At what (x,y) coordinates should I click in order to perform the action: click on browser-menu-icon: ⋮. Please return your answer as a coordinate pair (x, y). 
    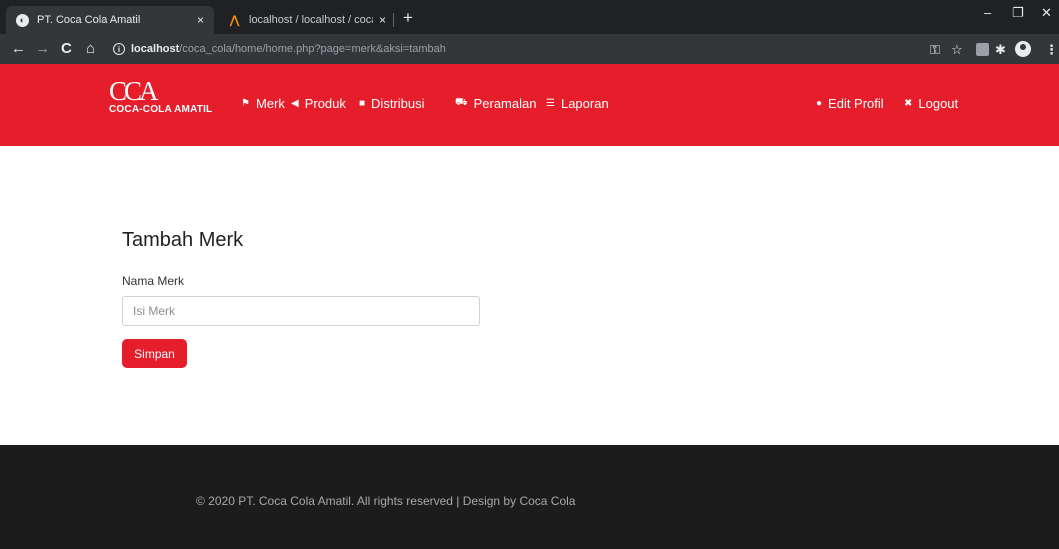
    Looking at the image, I should click on (1051, 50).